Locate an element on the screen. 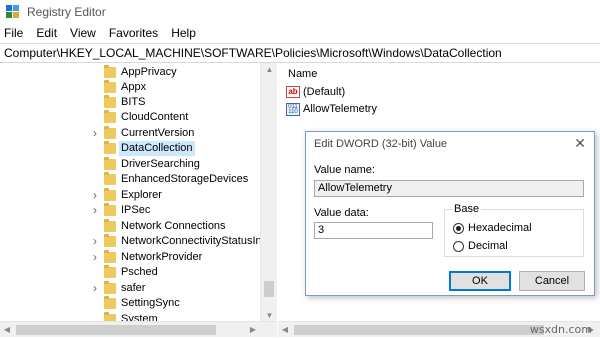 The width and height of the screenshot is (600, 339). tree-item-psched: Psched is located at coordinates (130, 272).